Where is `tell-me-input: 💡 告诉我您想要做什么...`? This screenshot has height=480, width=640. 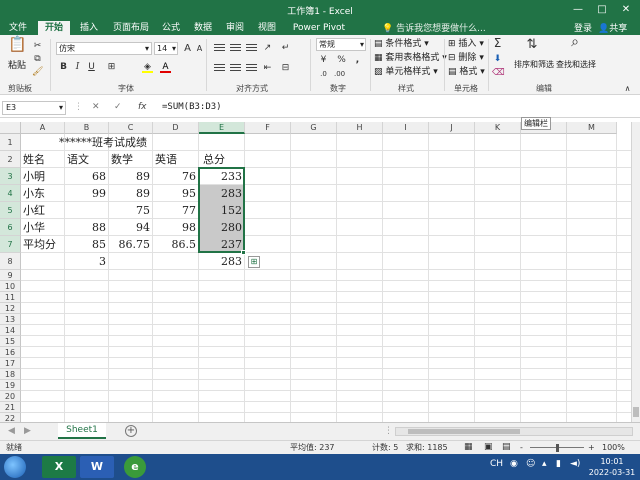 tell-me-input: 💡 告诉我您想要做什么... is located at coordinates (434, 27).